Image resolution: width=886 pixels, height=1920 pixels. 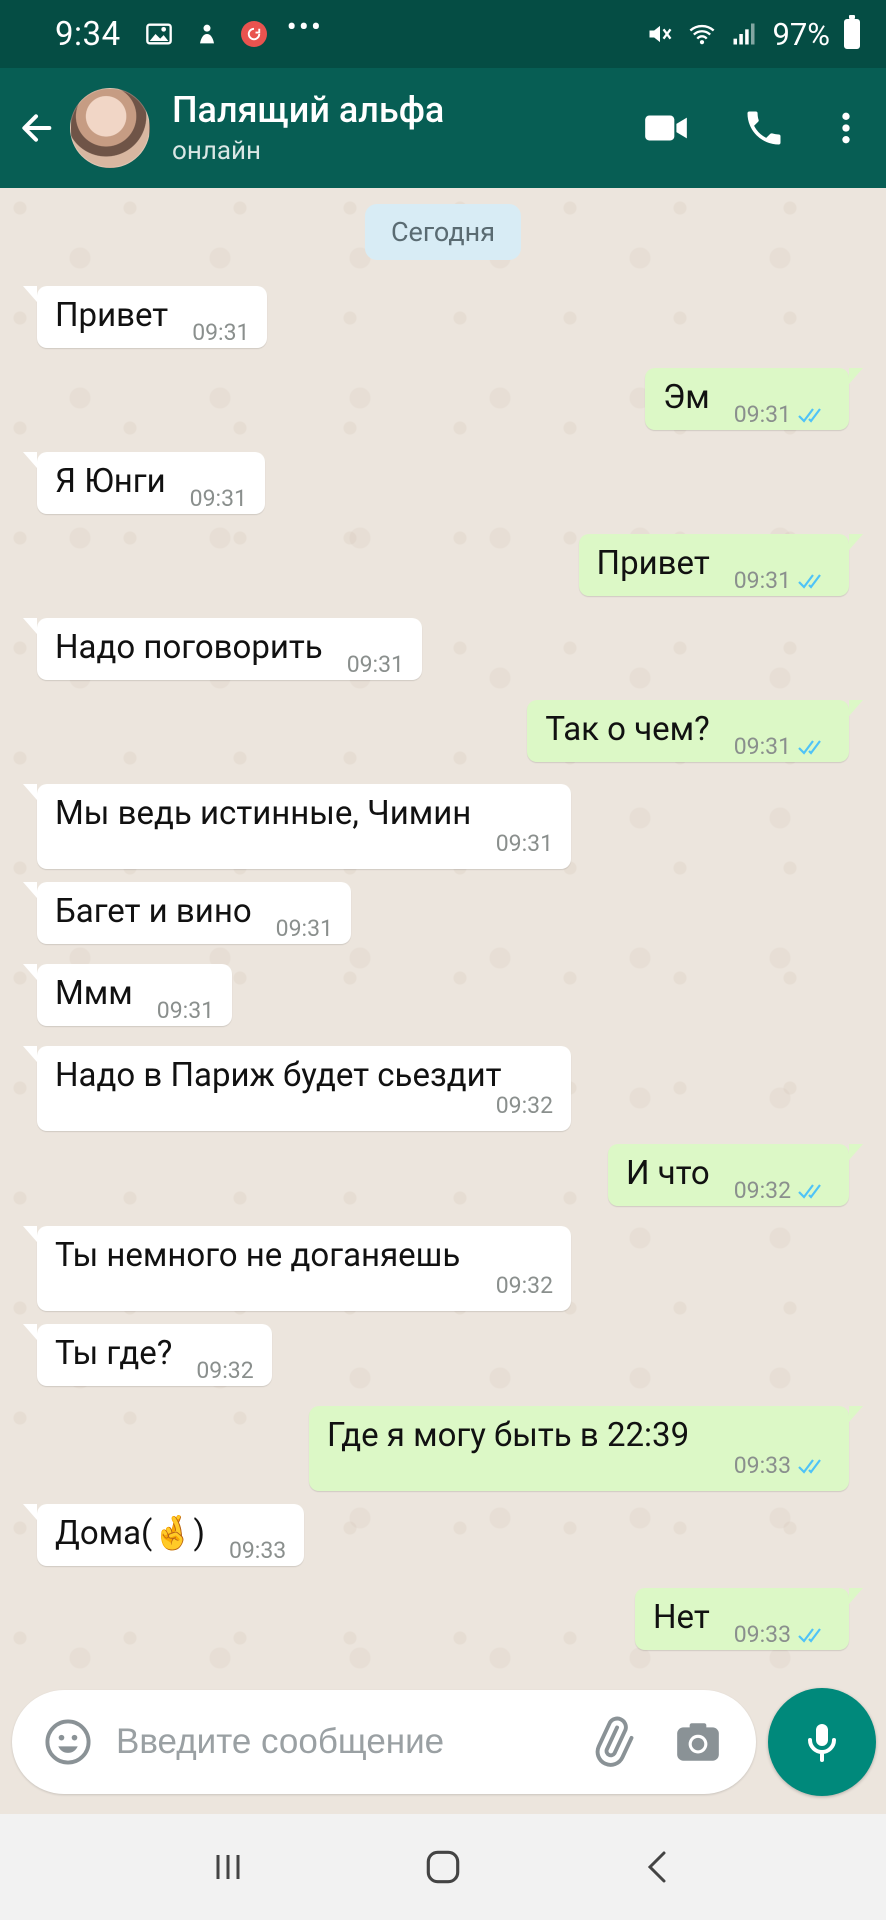 I want to click on emoji-icon, so click(x=68, y=1742).